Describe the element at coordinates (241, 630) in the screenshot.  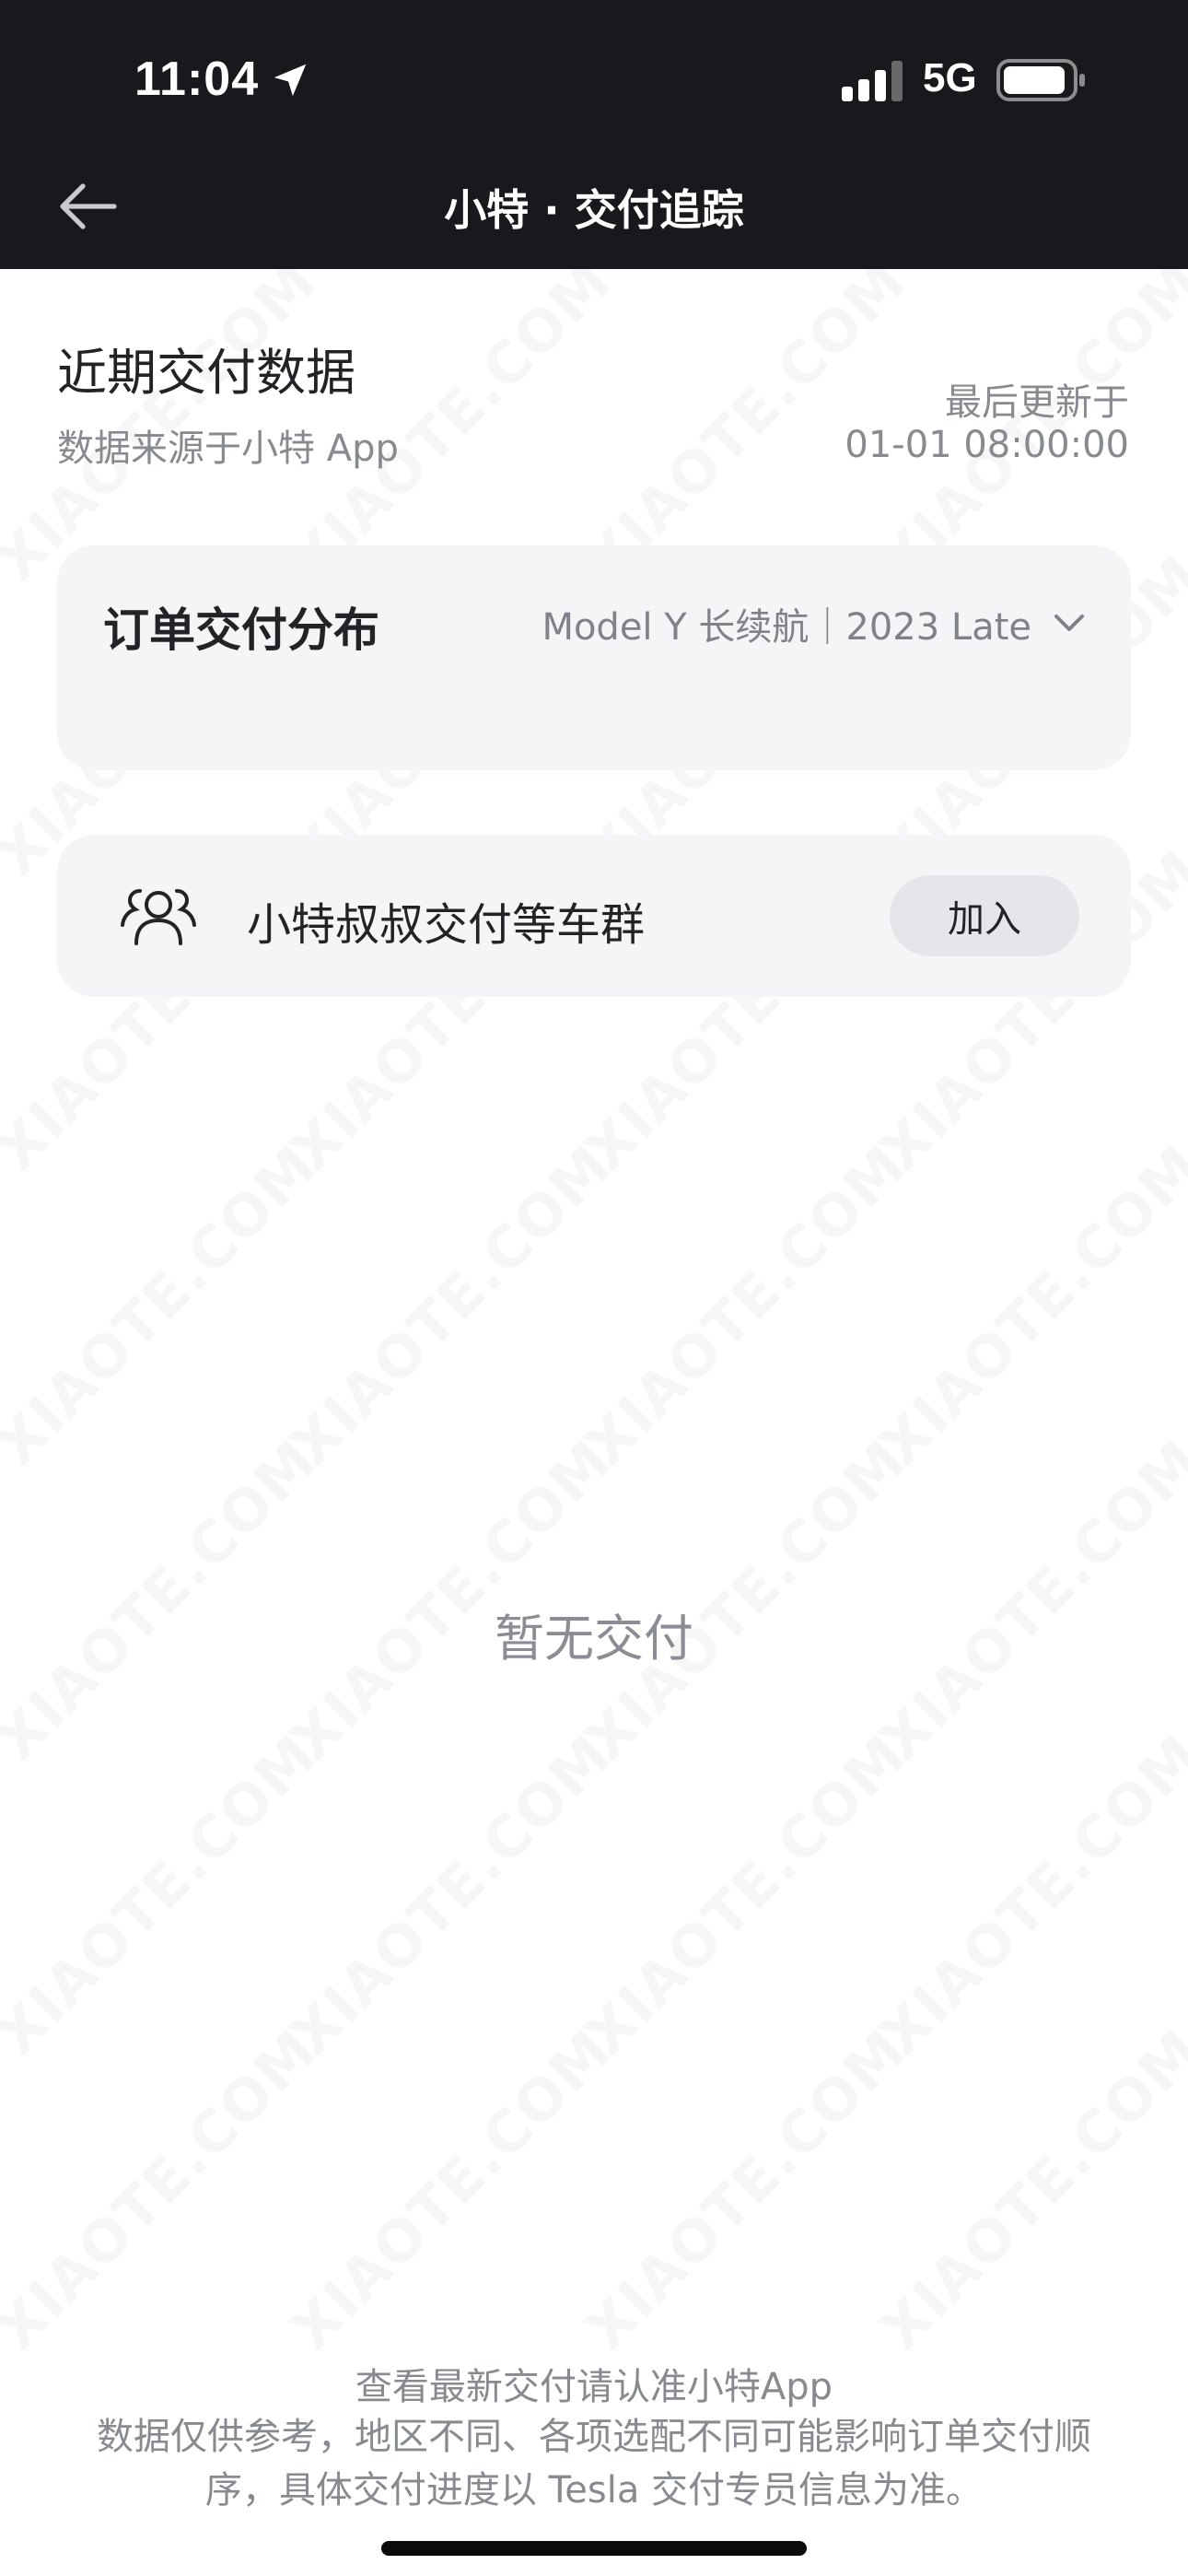
I see `distribution-title: 订单交付分布` at that location.